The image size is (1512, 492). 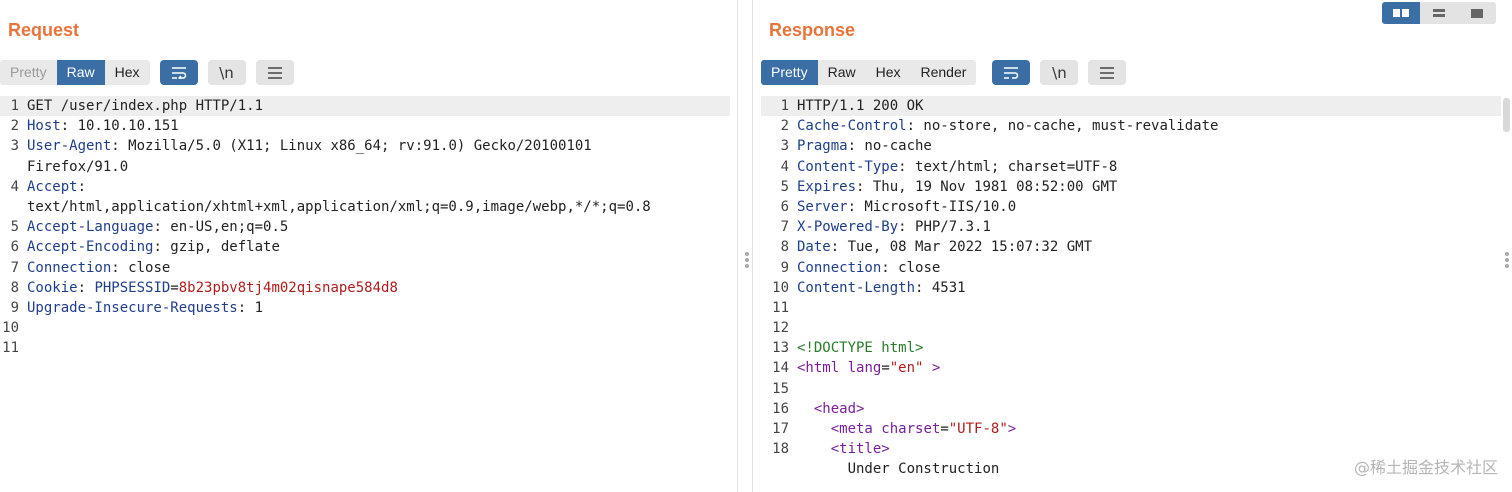 I want to click on code-line: 1 GET /user/index.php HTTP/1.1, so click(x=365, y=106).